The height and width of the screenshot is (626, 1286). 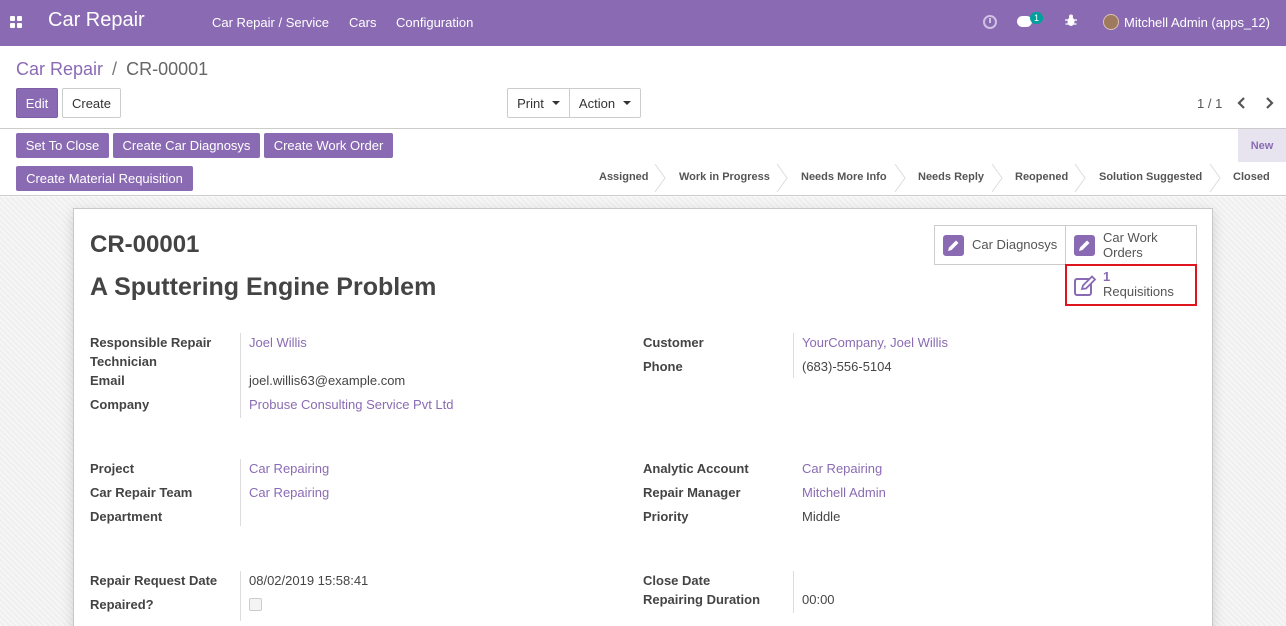 I want to click on set-to-close-button: Set To Close, so click(x=62, y=145).